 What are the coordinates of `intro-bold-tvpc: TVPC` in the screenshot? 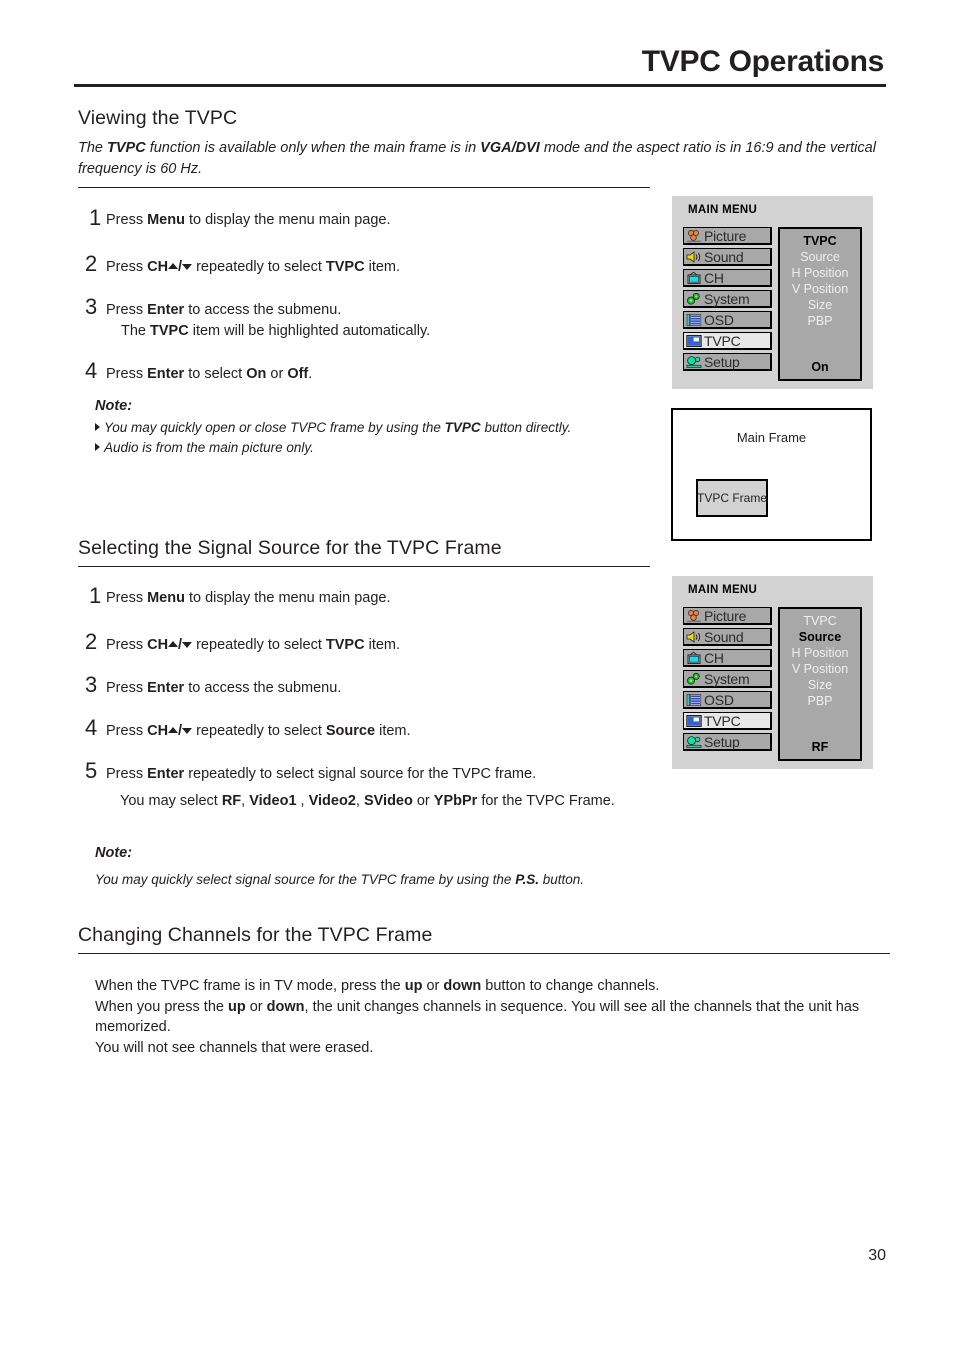 It's located at (126, 148).